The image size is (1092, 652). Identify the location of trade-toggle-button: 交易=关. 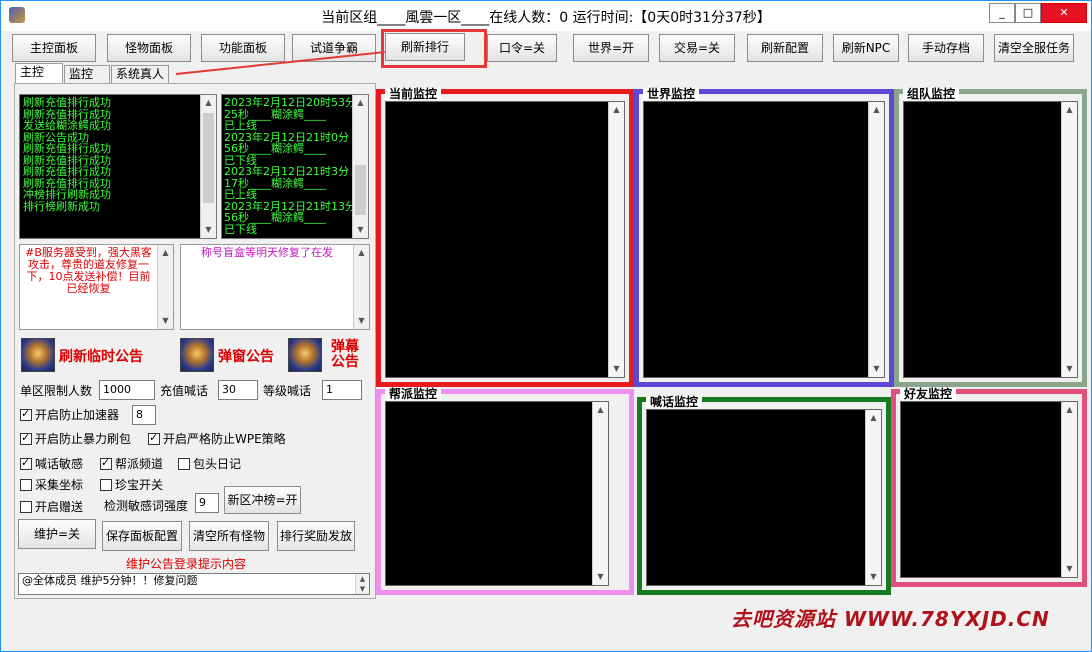
(697, 48).